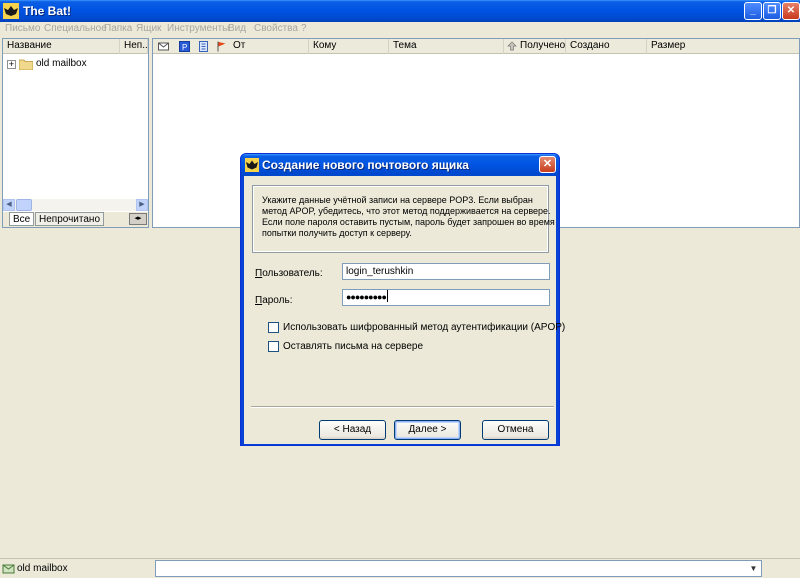  Describe the element at coordinates (75, 205) in the screenshot. I see `folder-horizontal-scrollbar: ◀ ▶` at that location.